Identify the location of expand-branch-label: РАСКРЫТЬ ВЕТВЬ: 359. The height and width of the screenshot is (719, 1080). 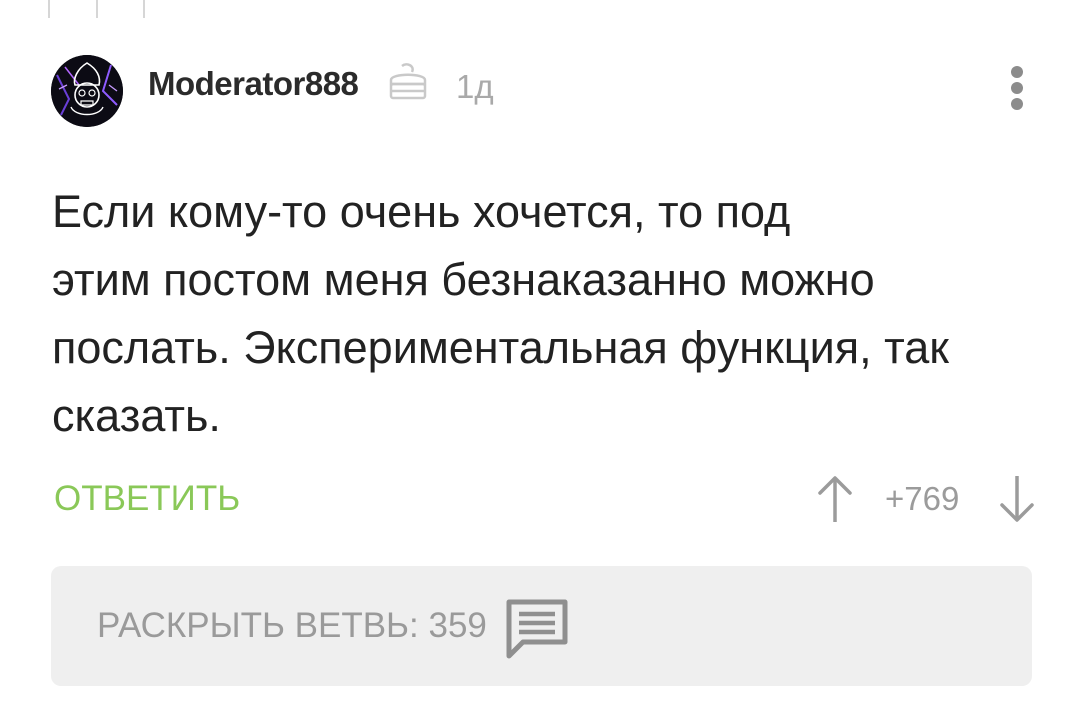
(292, 625).